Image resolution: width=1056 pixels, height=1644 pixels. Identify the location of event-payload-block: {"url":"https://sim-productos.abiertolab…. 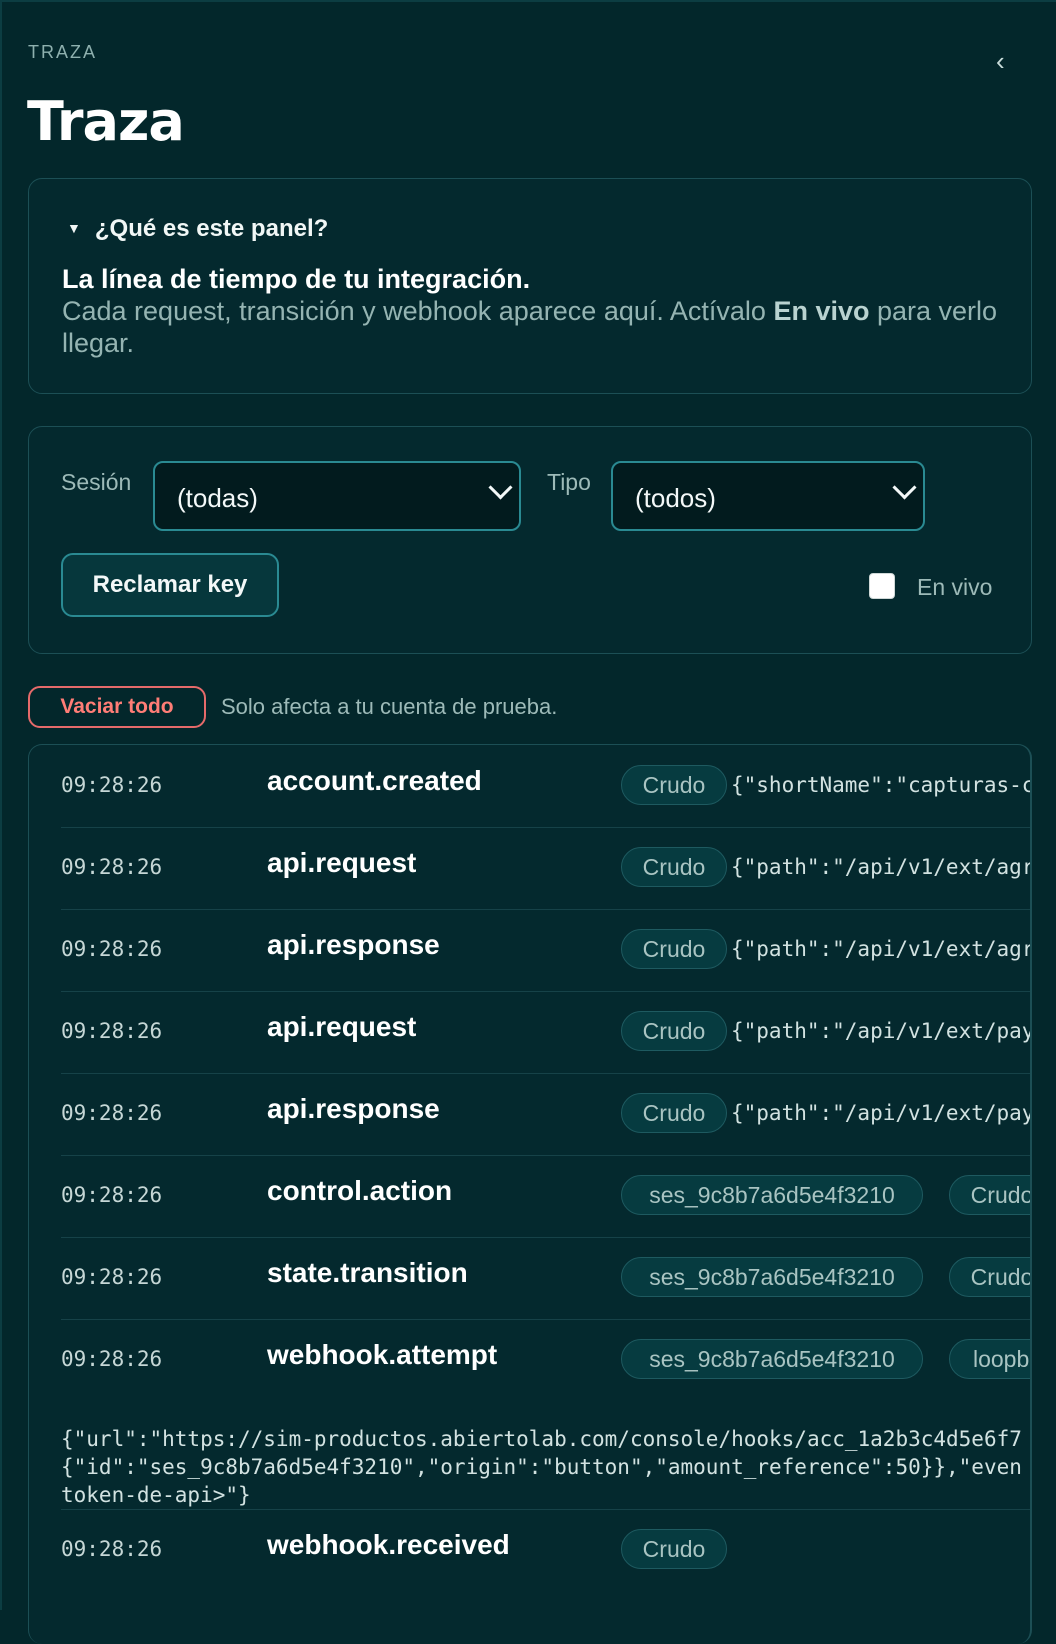
(545, 1467).